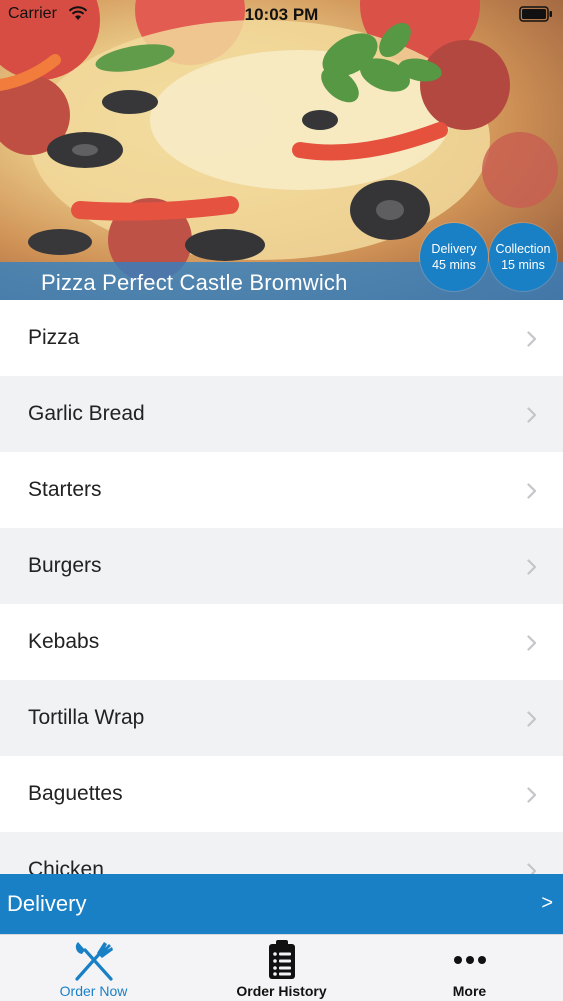  I want to click on tab-bar: Order Now Order History More, so click(281, 967).